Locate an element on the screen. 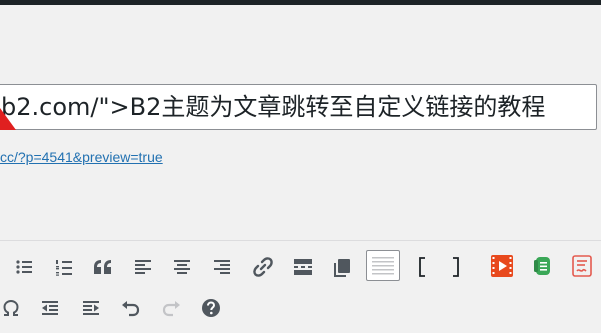 This screenshot has width=601, height=333. numbered-list-button is located at coordinates (64, 267).